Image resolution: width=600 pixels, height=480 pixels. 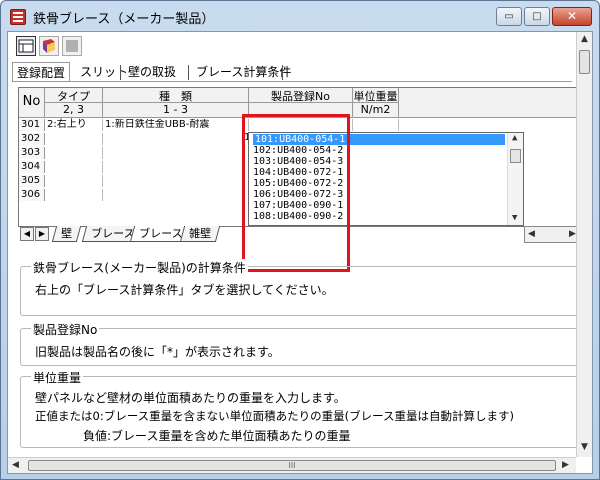 What do you see at coordinates (176, 95) in the screenshot?
I see `header-kind: 種 類` at bounding box center [176, 95].